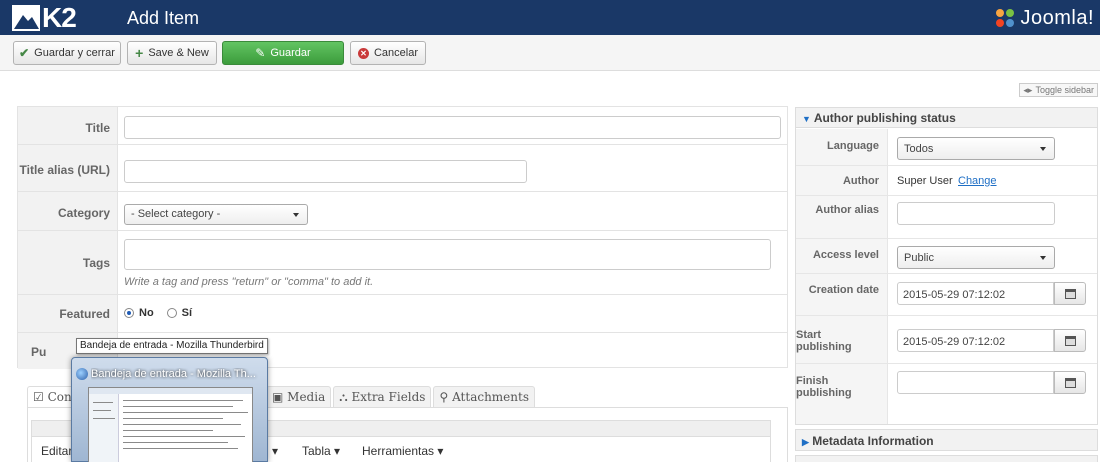 The height and width of the screenshot is (462, 1100). Describe the element at coordinates (1064, 90) in the screenshot. I see `toggle-sidebar-label: Toggle sidebar` at that location.